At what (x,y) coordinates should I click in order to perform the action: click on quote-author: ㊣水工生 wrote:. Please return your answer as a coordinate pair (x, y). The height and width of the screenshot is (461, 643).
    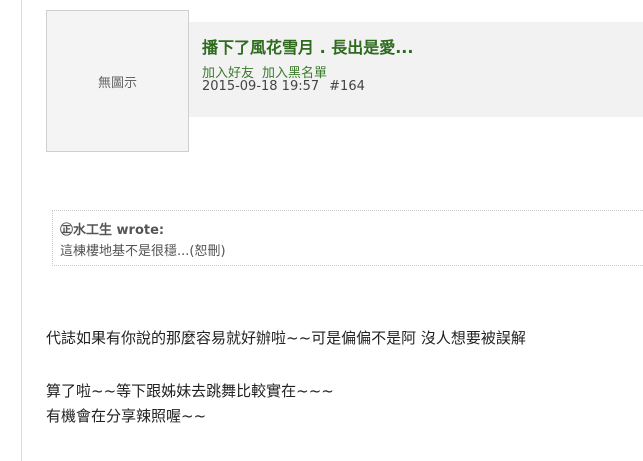
    Looking at the image, I should click on (112, 230).